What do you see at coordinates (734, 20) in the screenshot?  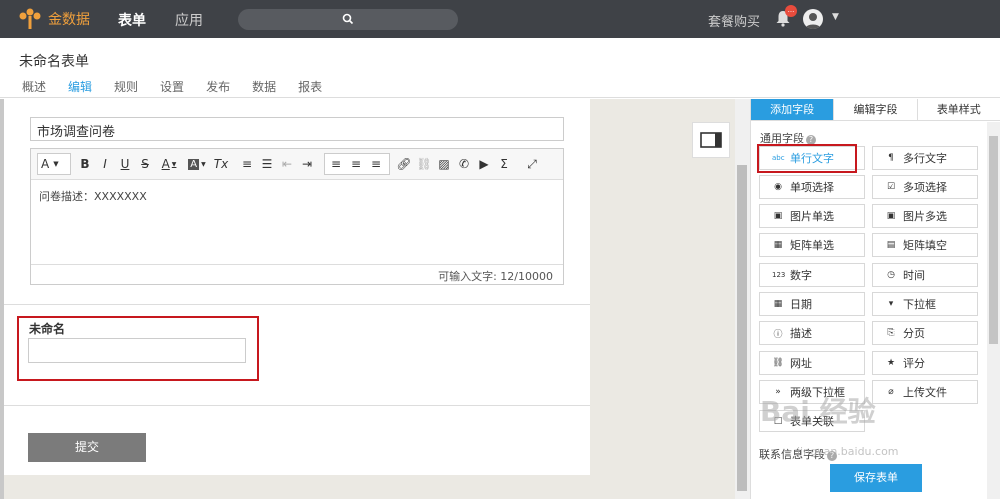 I see `package-purchase-link: 套餐购买` at bounding box center [734, 20].